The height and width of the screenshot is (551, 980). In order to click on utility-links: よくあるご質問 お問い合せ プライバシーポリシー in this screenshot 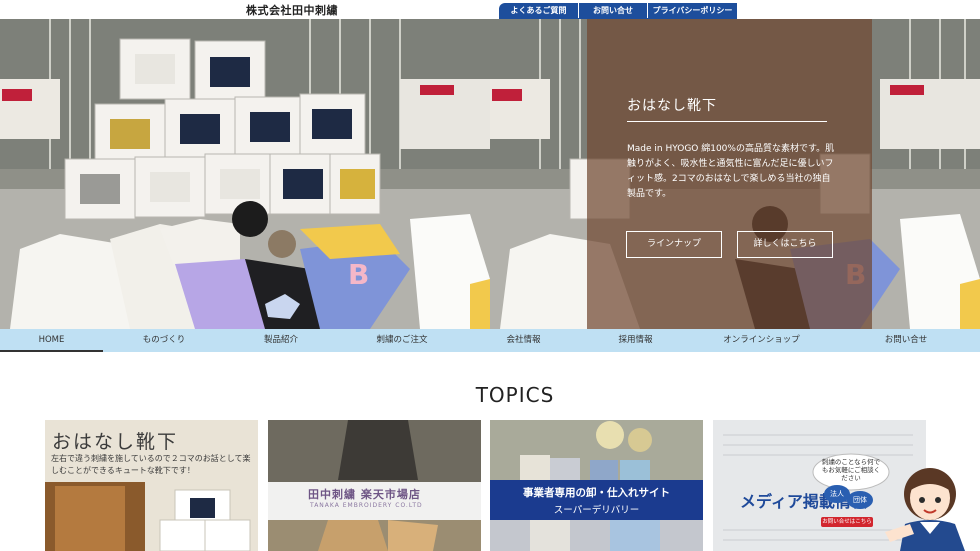, I will do `click(618, 11)`.